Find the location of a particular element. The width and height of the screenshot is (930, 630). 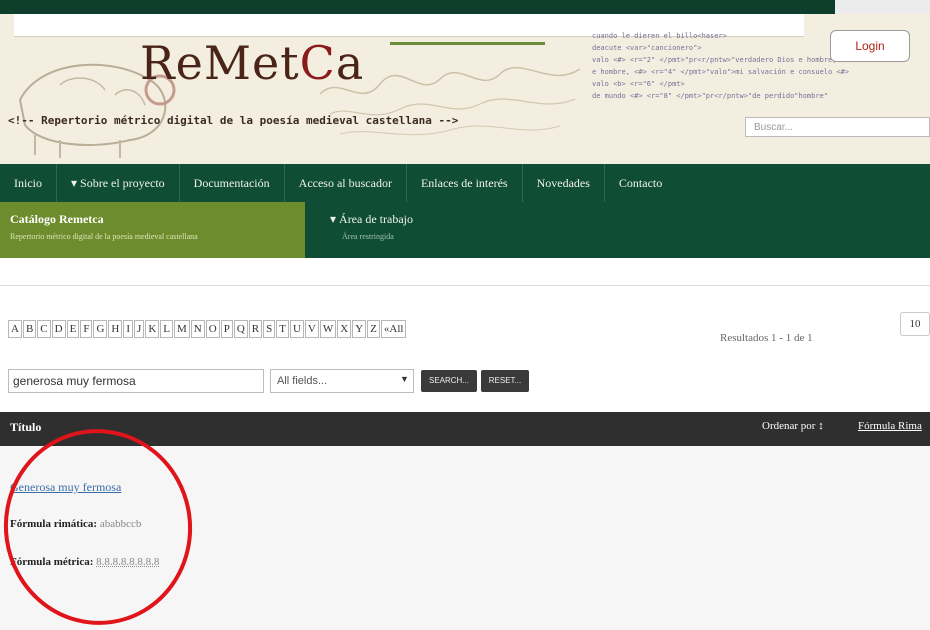

alphabet-letter: V is located at coordinates (311, 329).